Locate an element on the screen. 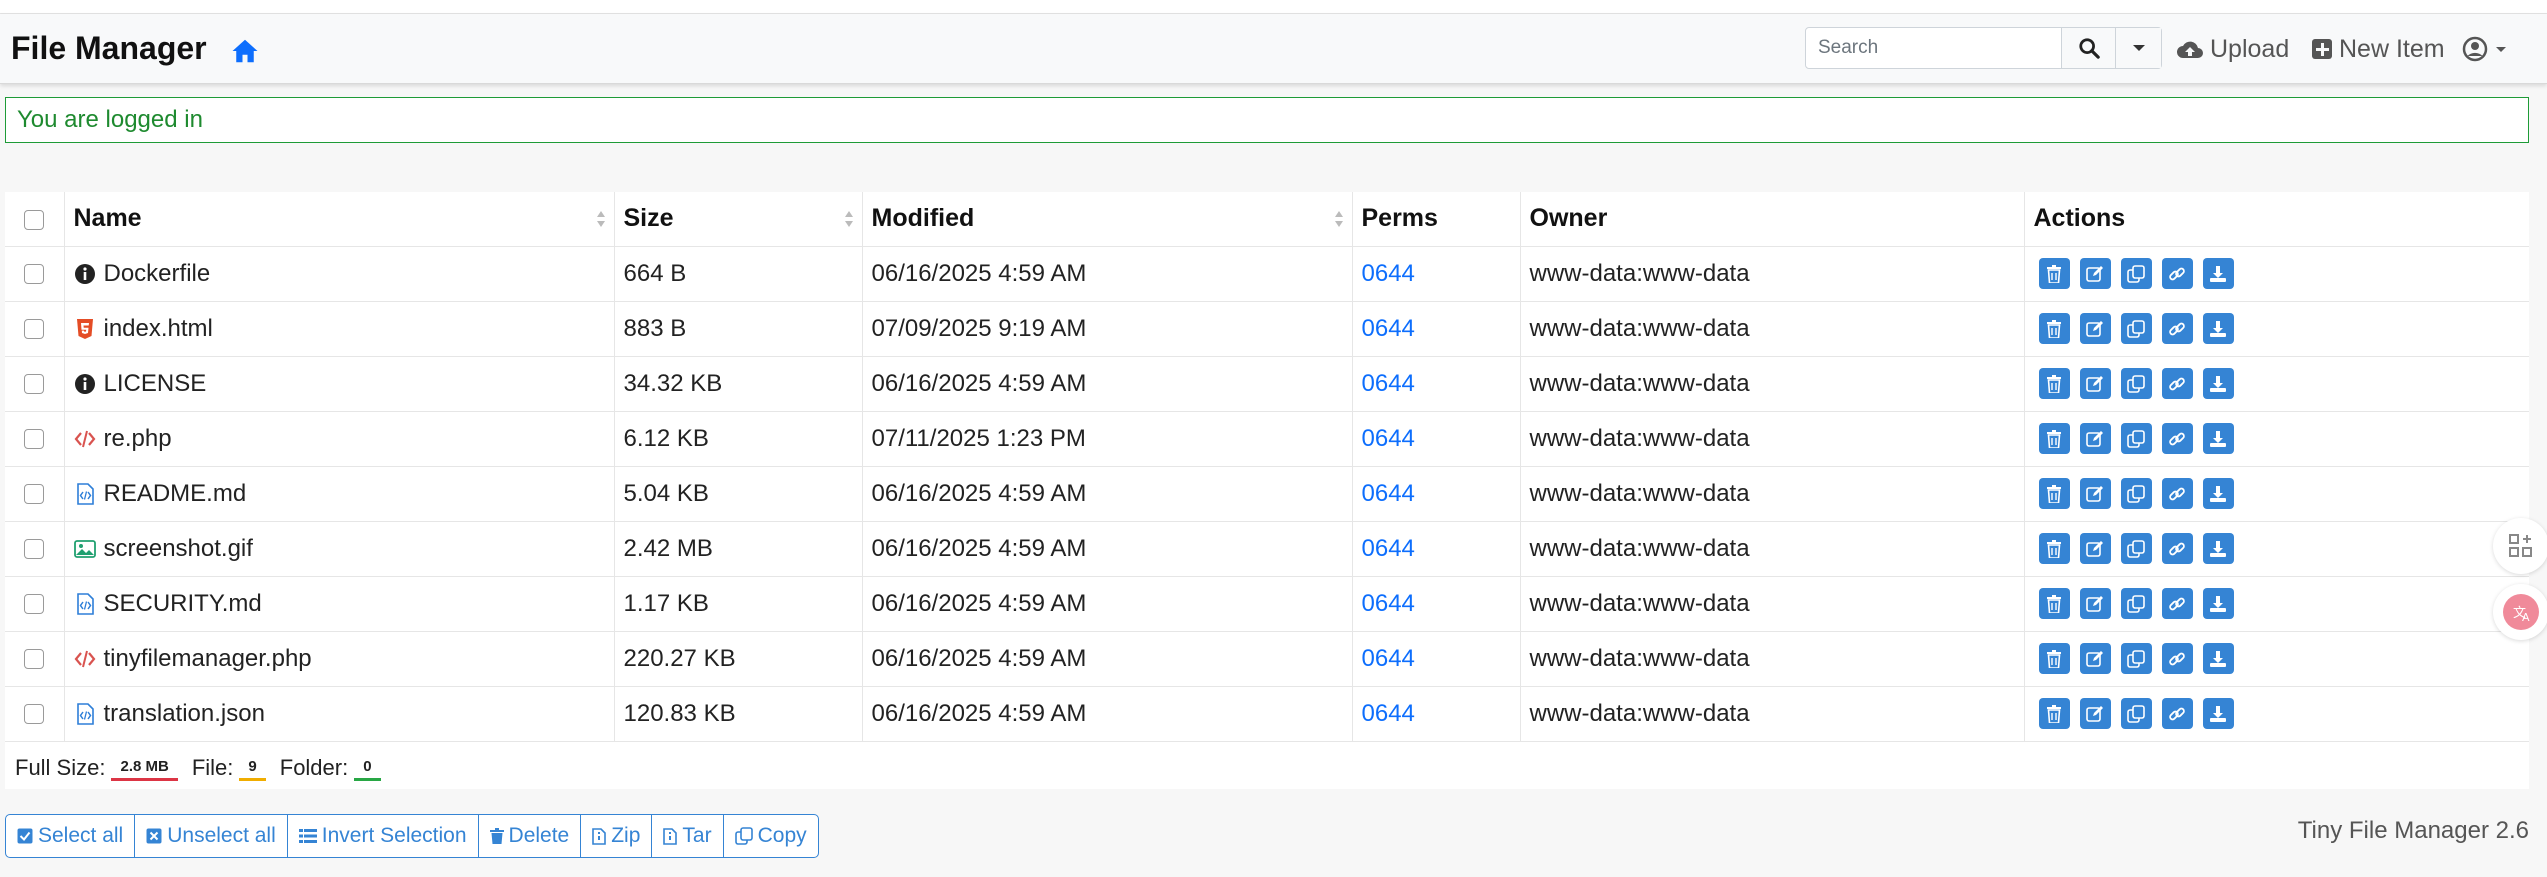 The width and height of the screenshot is (2547, 877). translate-widget-button: 文 A is located at coordinates (2520, 612).